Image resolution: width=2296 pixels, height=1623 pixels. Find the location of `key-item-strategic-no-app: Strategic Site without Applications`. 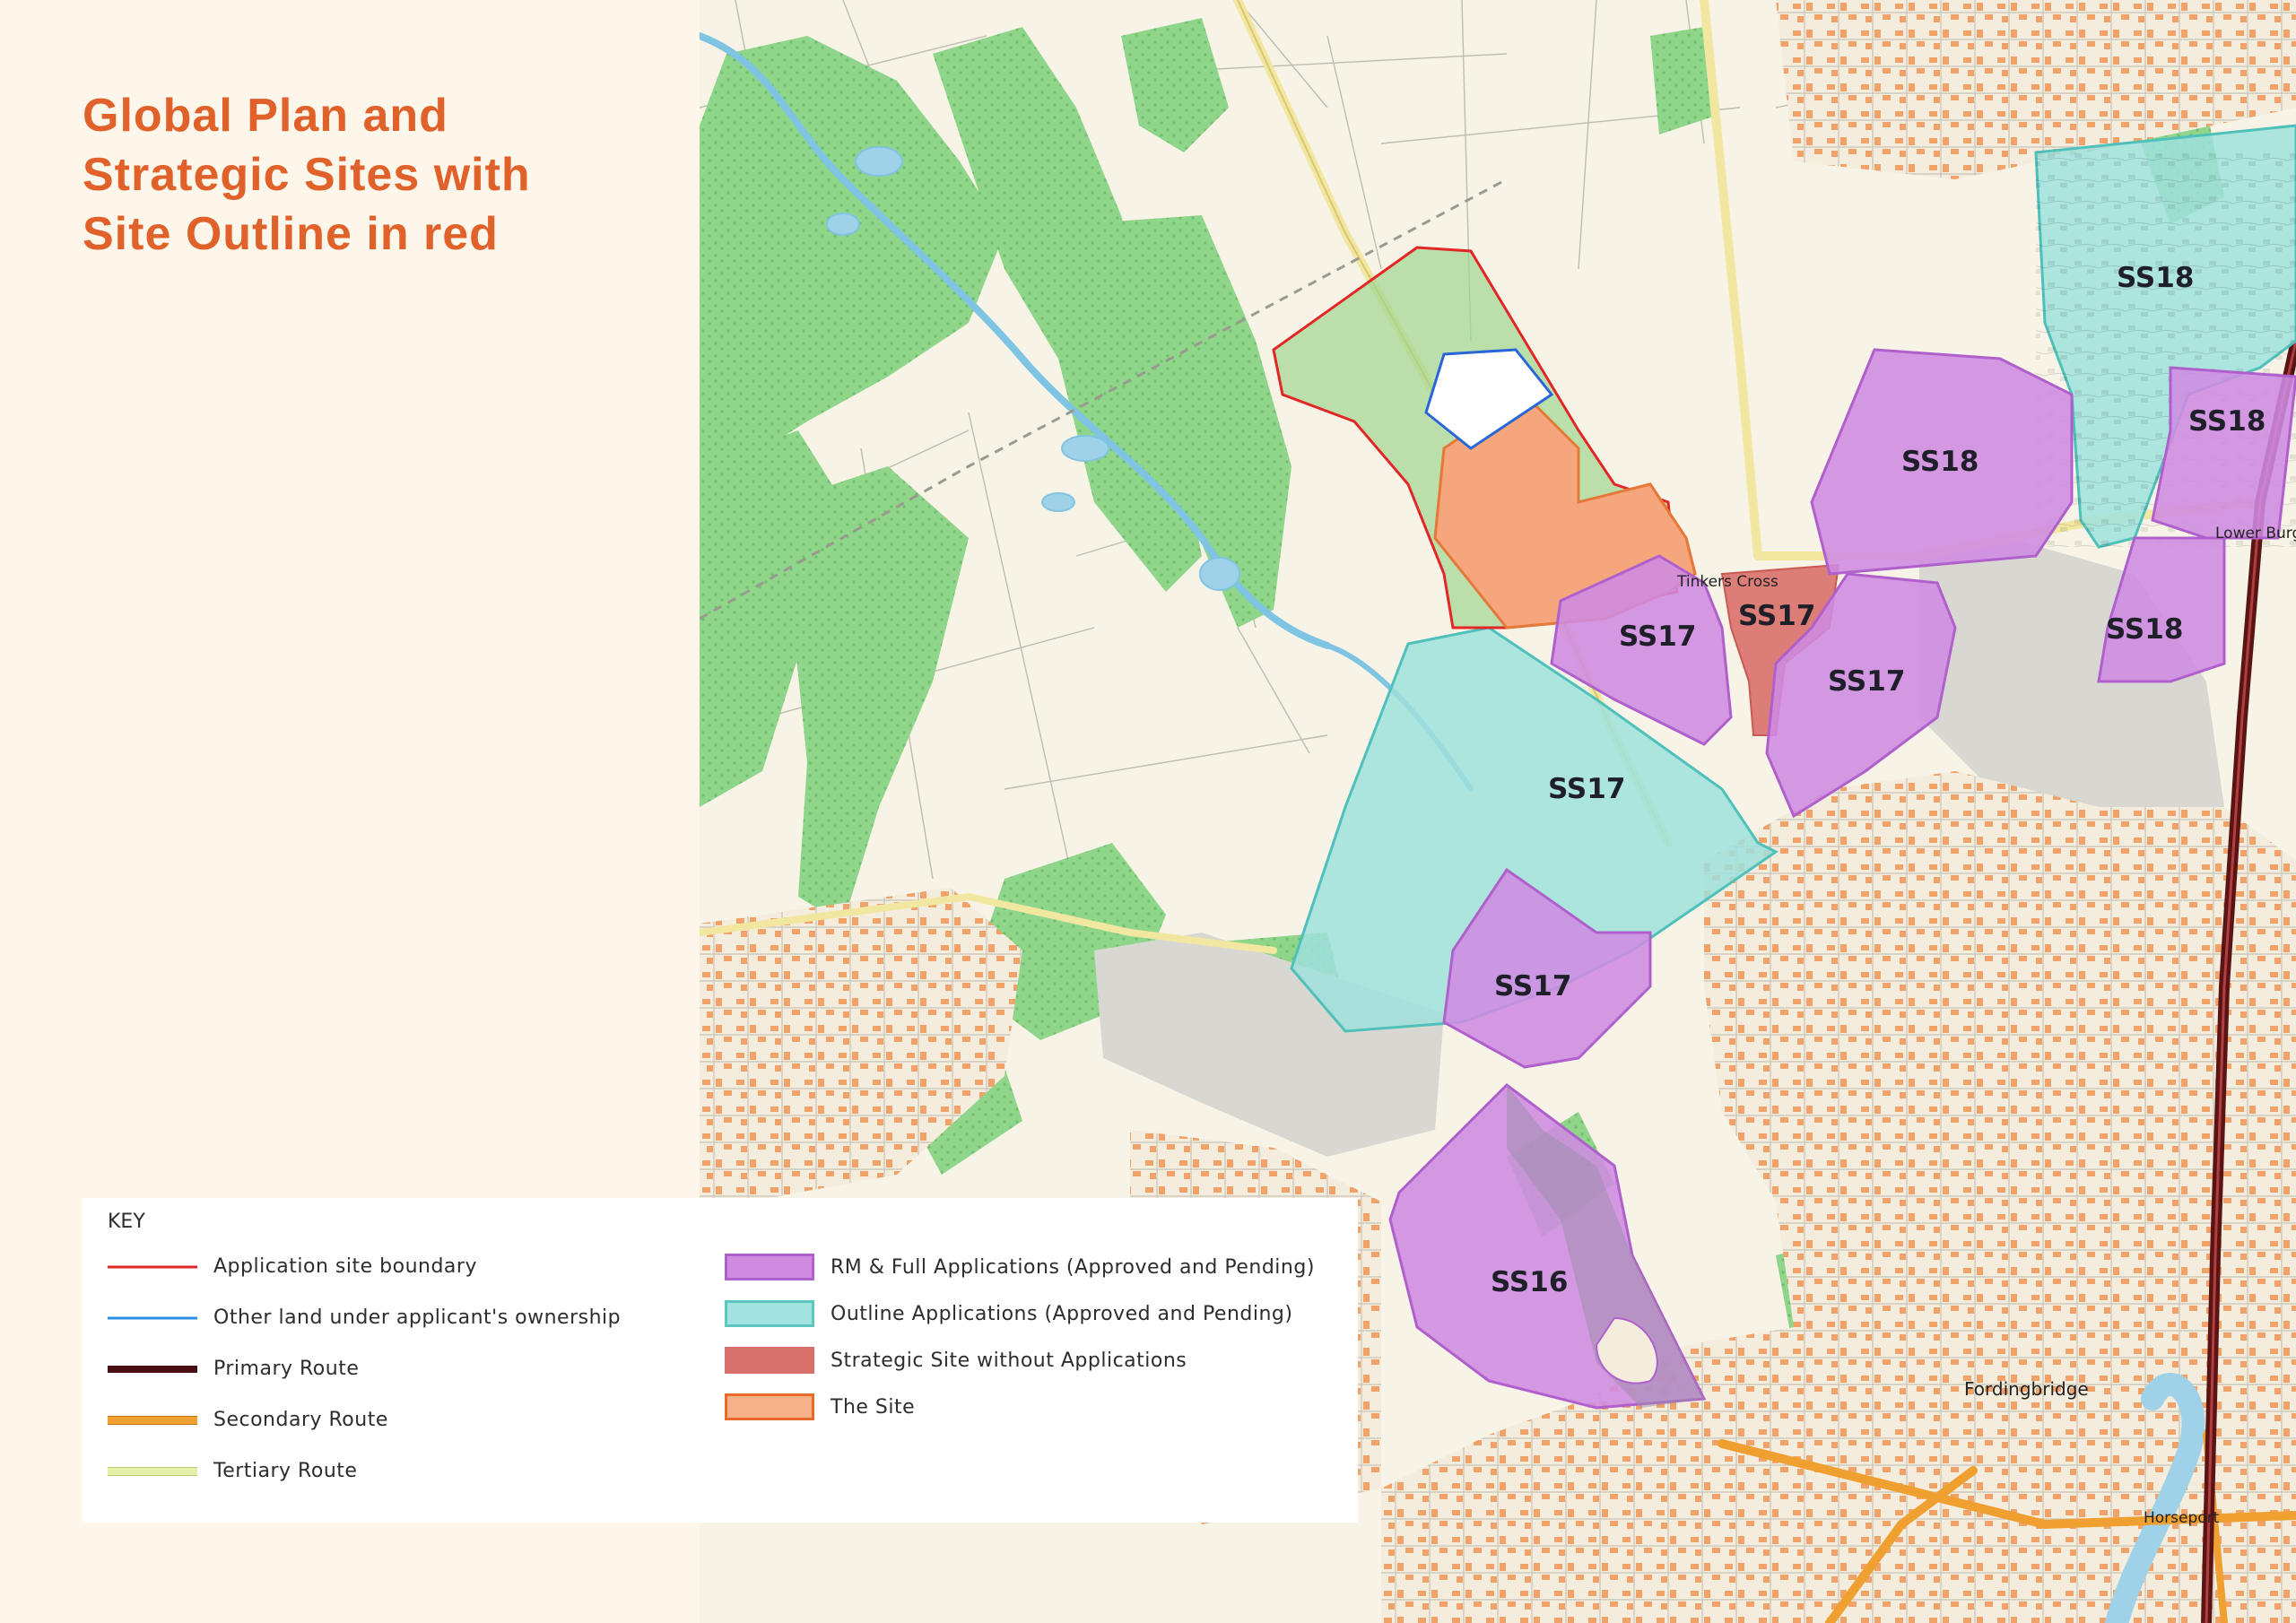

key-item-strategic-no-app: Strategic Site without Applications is located at coordinates (1020, 1360).